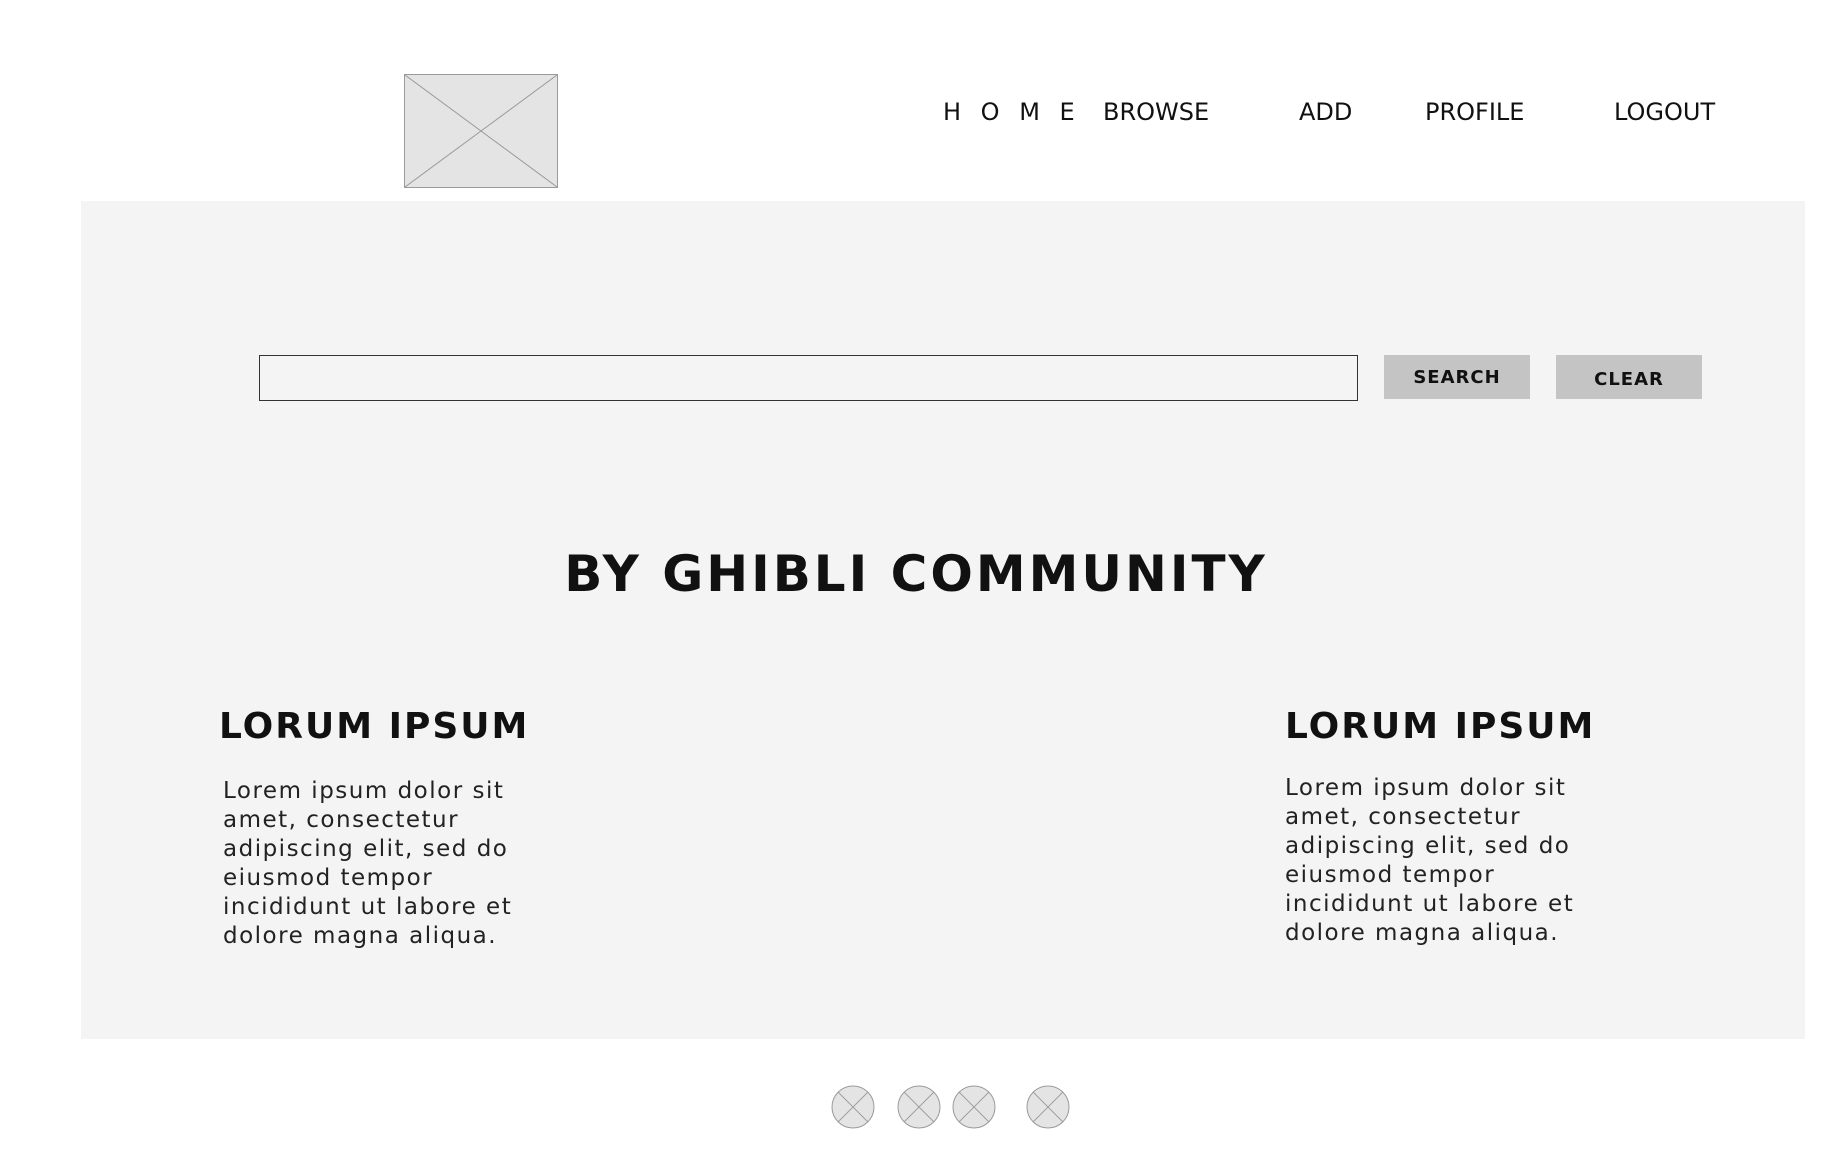  Describe the element at coordinates (1012, 112) in the screenshot. I see `nav-link-home: H O M E` at that location.